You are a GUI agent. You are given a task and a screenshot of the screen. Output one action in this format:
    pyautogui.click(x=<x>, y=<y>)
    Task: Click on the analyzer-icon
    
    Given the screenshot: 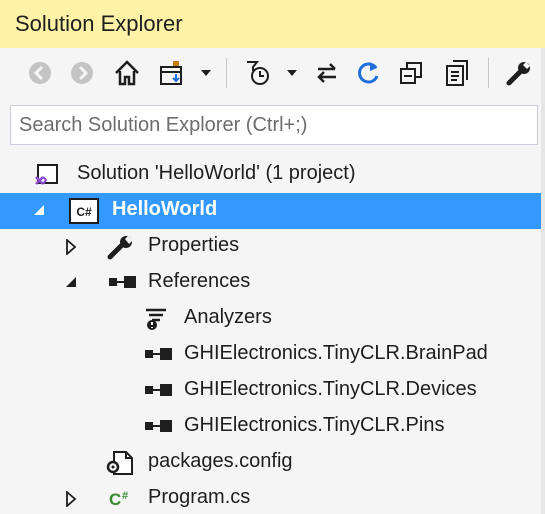 What is the action you would take?
    pyautogui.click(x=156, y=319)
    